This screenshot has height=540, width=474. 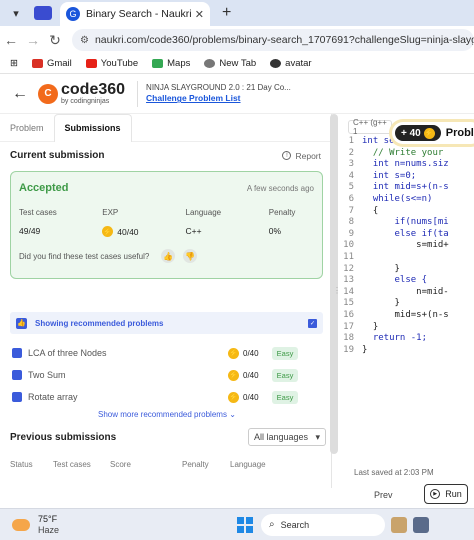 I want to click on col-penalty: Penalty, so click(x=195, y=464).